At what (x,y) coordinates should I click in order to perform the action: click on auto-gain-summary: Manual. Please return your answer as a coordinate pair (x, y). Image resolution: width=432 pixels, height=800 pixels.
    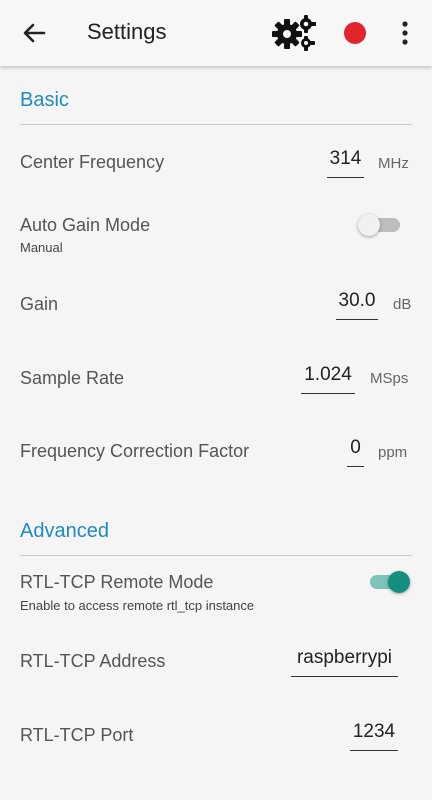
    Looking at the image, I should click on (41, 247).